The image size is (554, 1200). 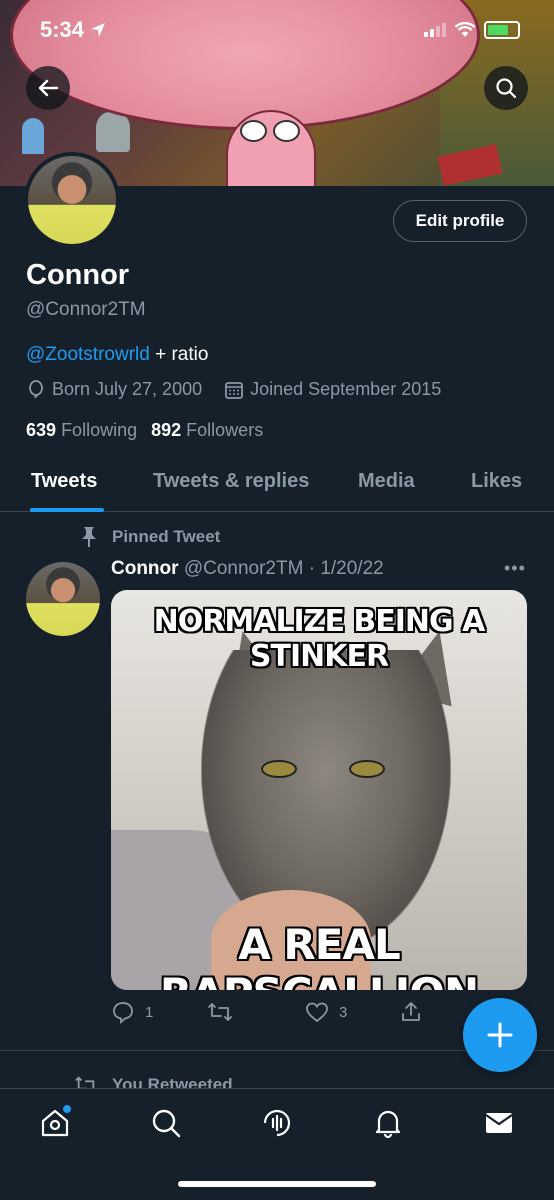 I want to click on share-icon, so click(x=411, y=1011).